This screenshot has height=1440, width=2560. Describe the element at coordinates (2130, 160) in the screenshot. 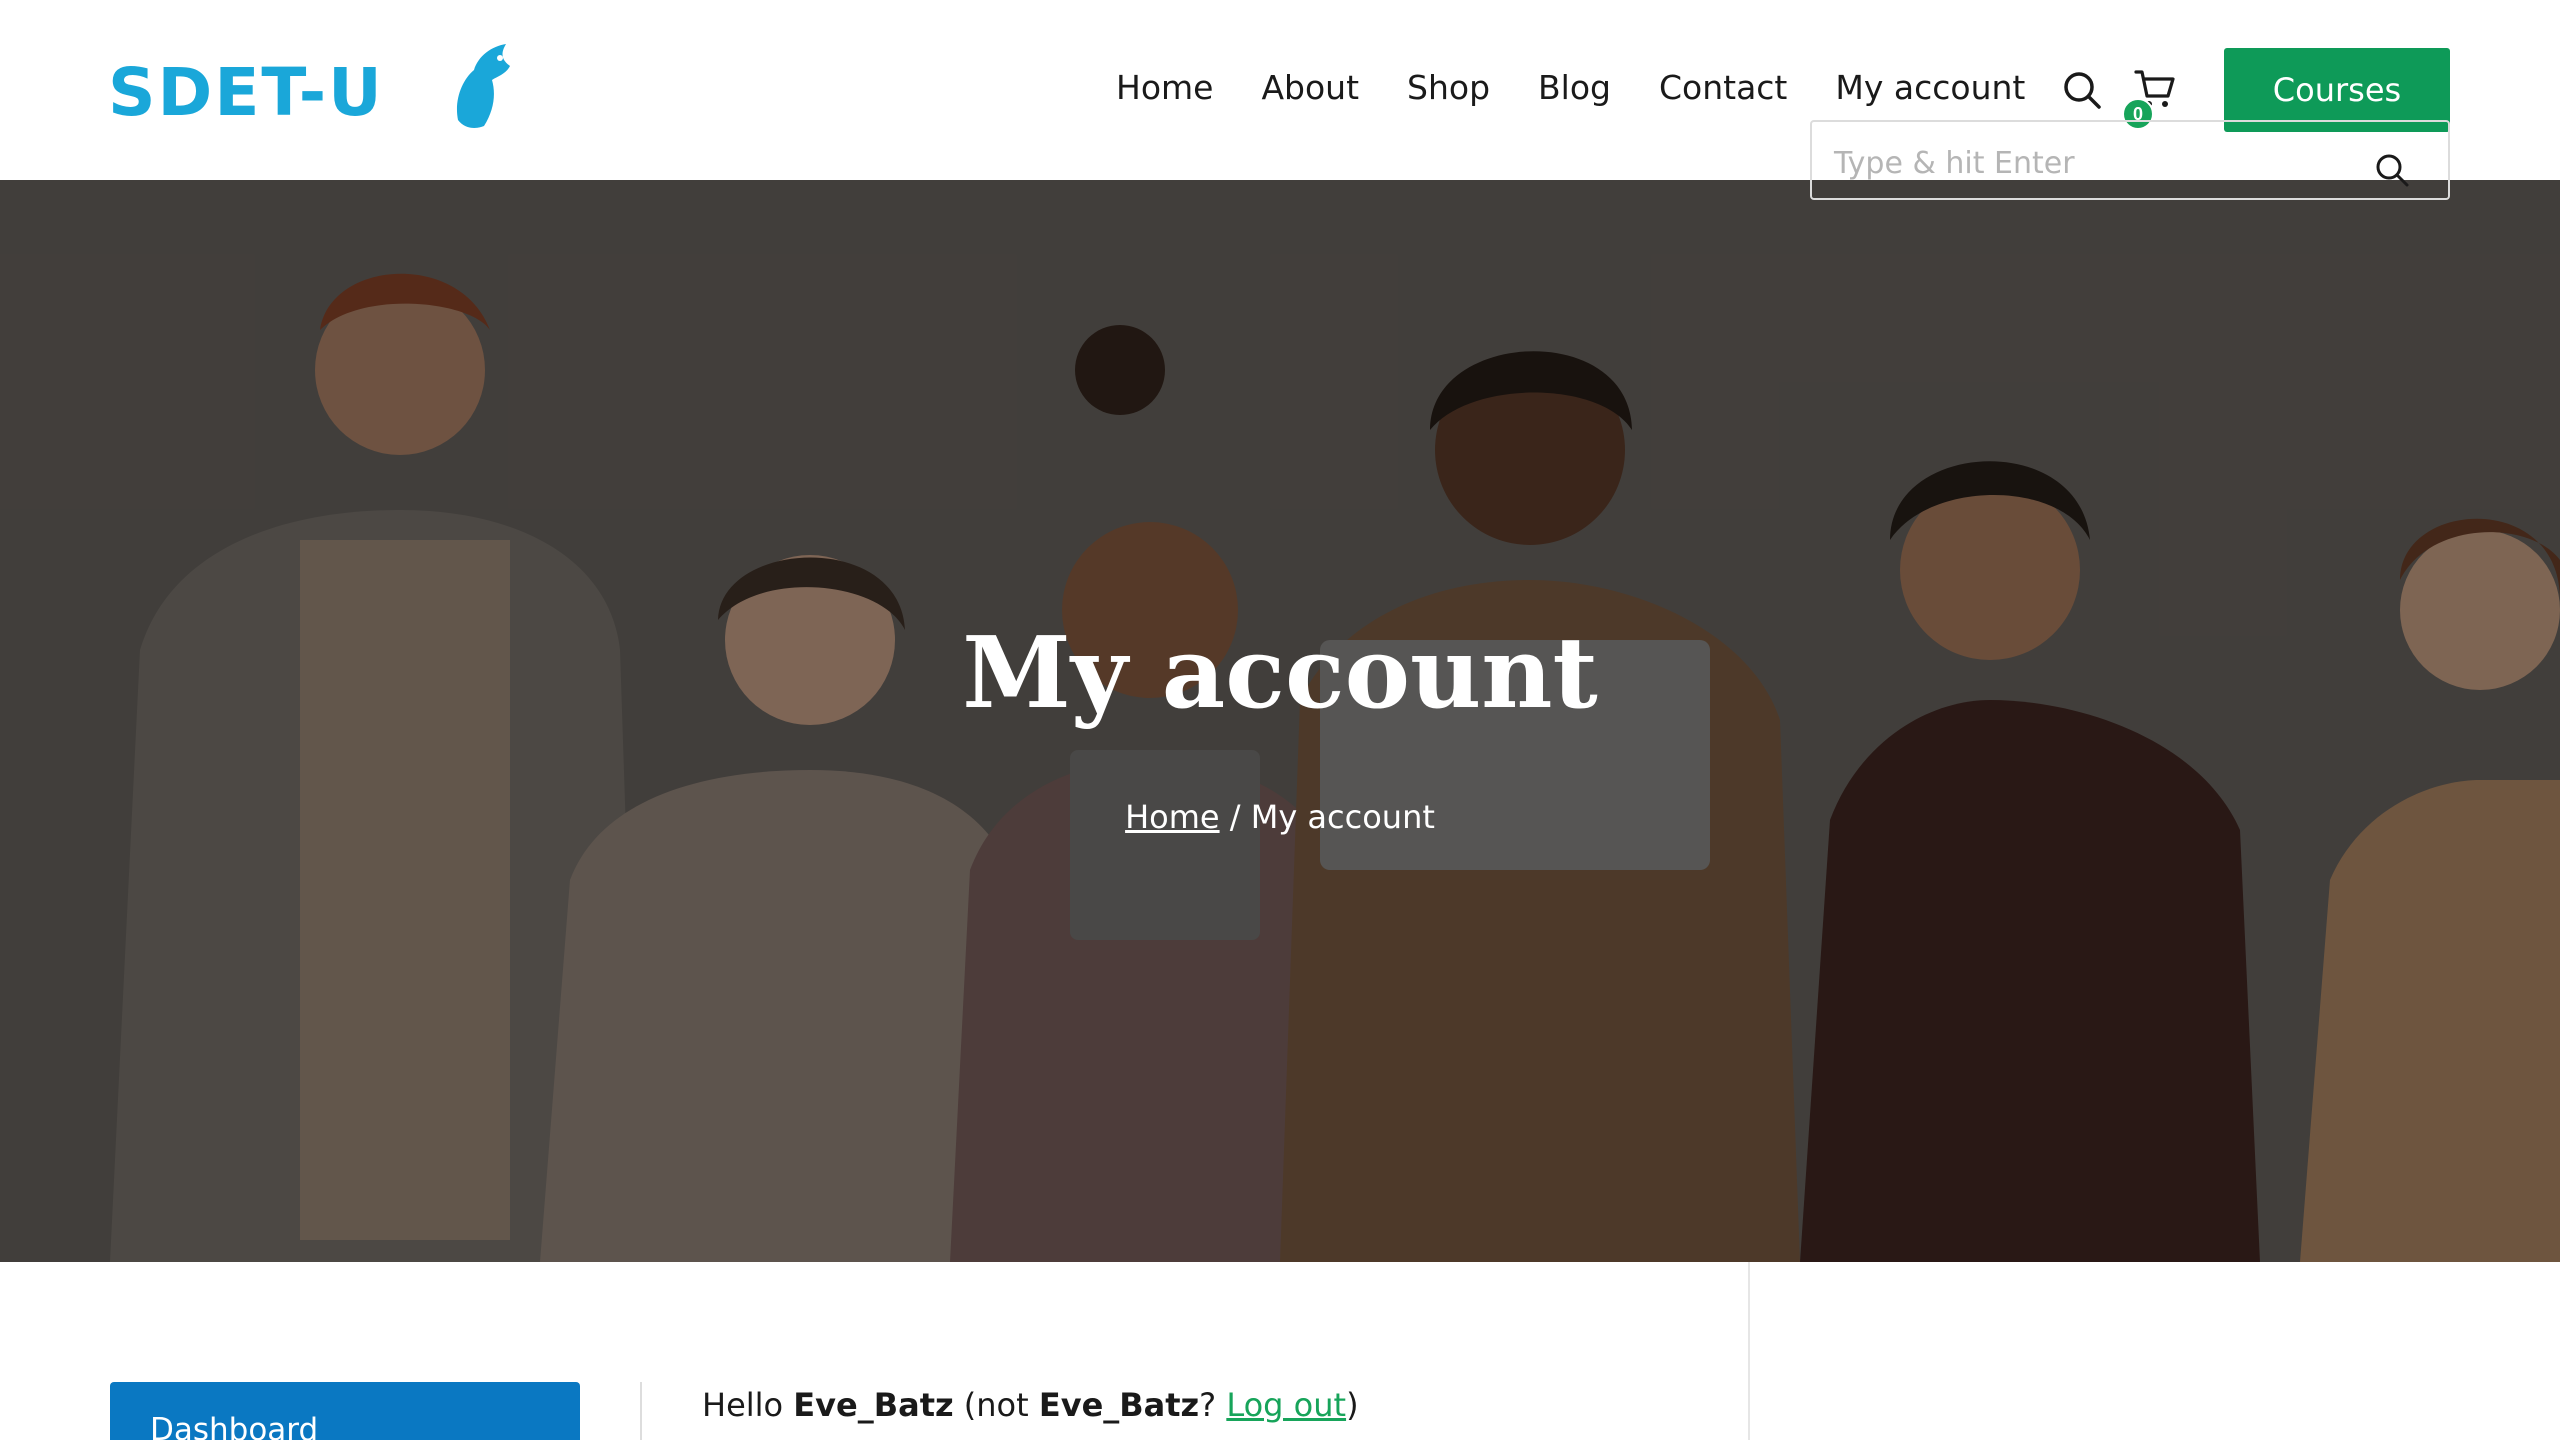

I see `sidebar-search-input: Type & hit Enter` at that location.